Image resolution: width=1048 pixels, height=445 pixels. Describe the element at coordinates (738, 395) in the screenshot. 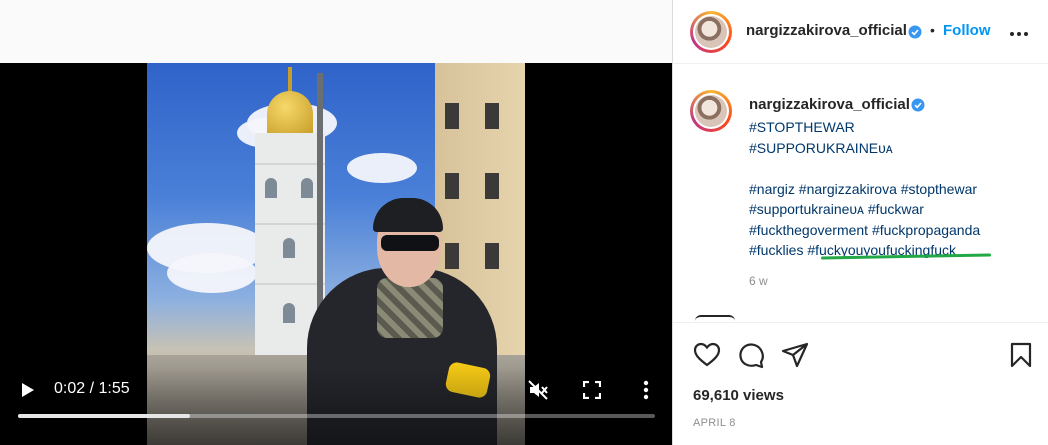

I see `view-count: 69,610 views` at that location.